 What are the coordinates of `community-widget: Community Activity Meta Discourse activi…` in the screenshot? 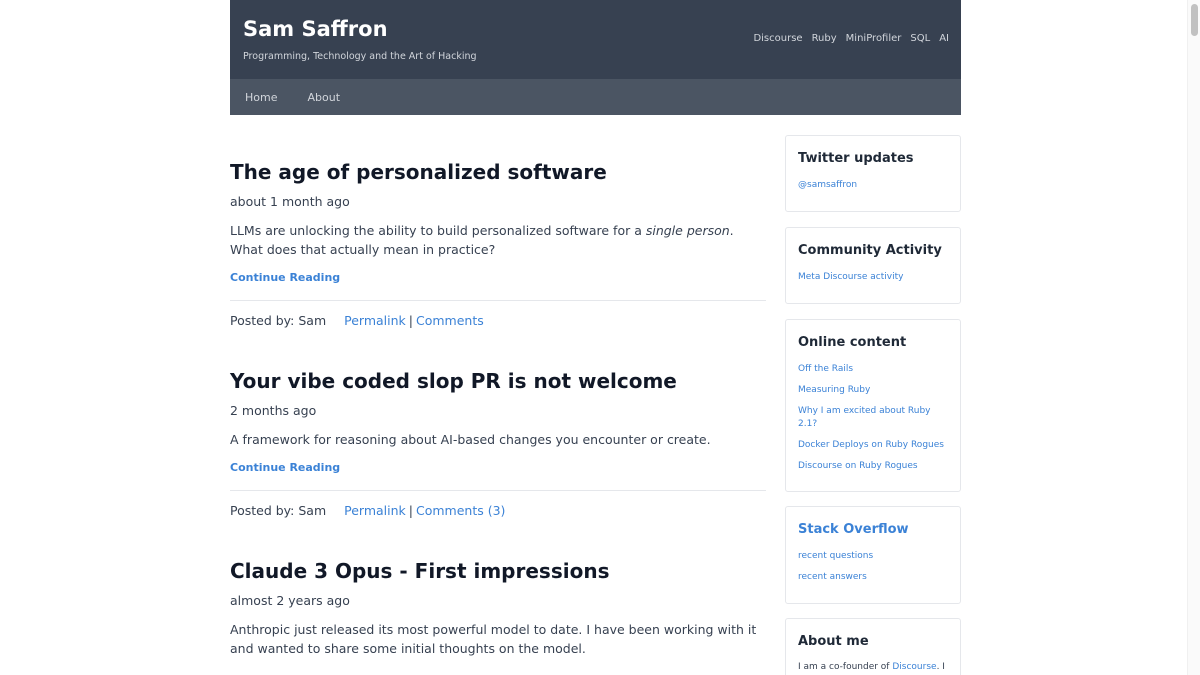 It's located at (873, 265).